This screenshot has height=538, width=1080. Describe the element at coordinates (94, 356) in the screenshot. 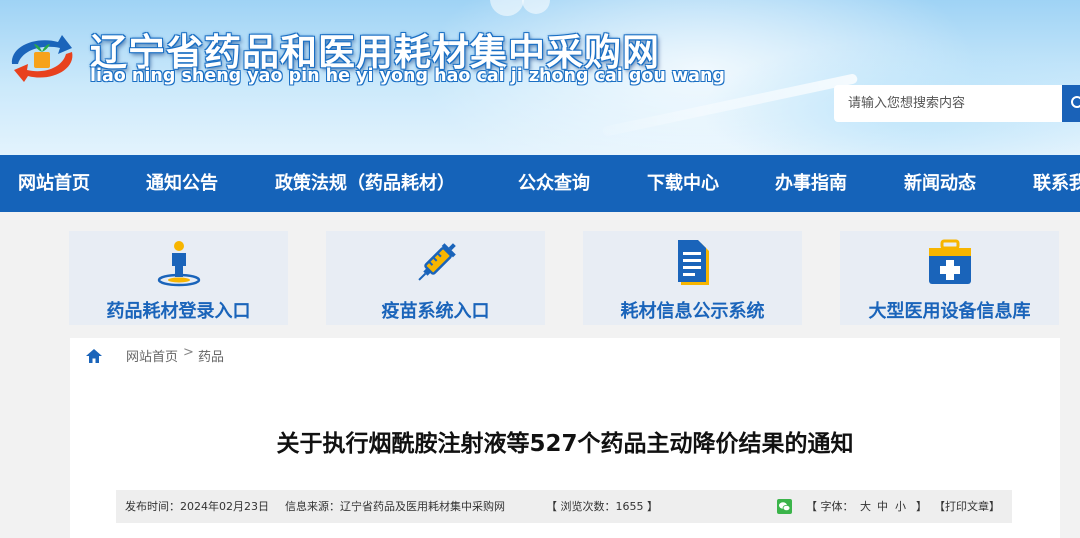

I see `home-icon` at that location.